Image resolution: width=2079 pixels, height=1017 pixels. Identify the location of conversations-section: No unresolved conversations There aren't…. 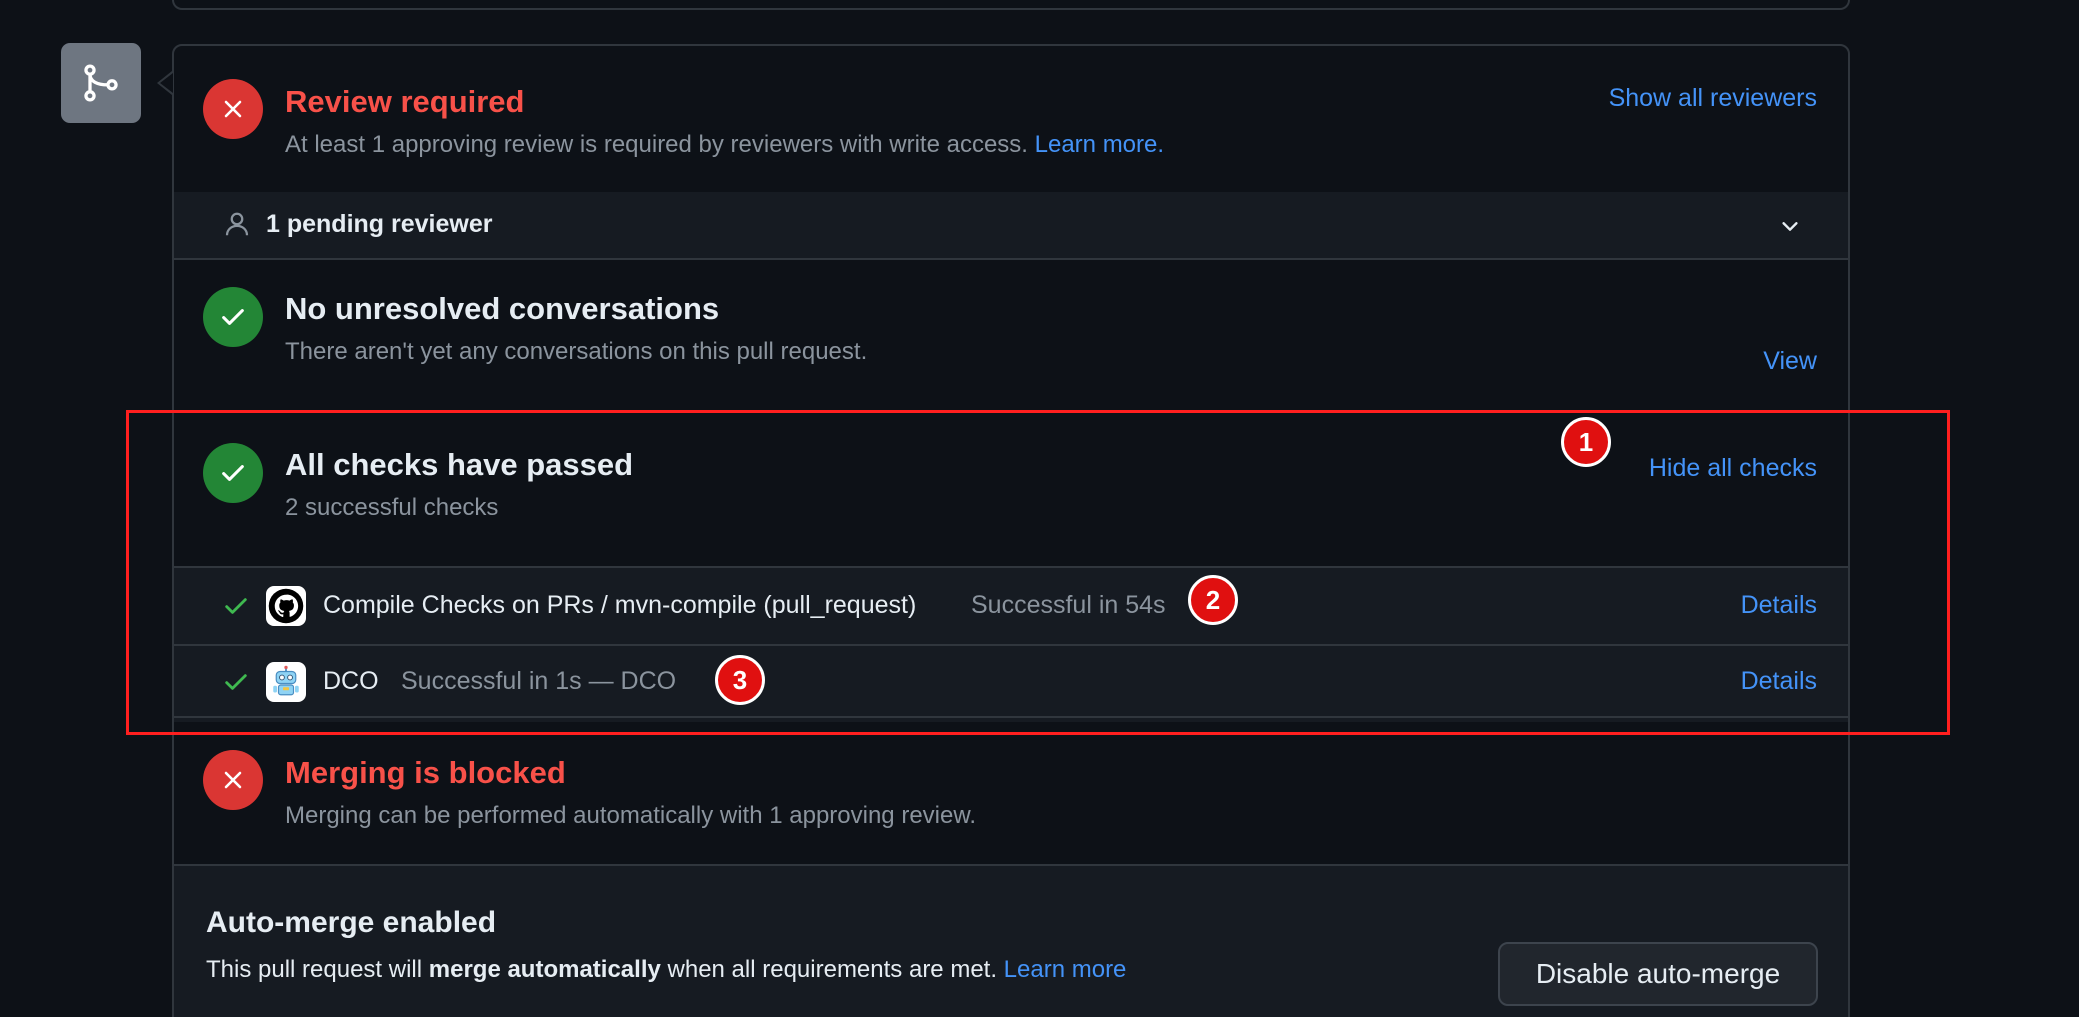
(1011, 335).